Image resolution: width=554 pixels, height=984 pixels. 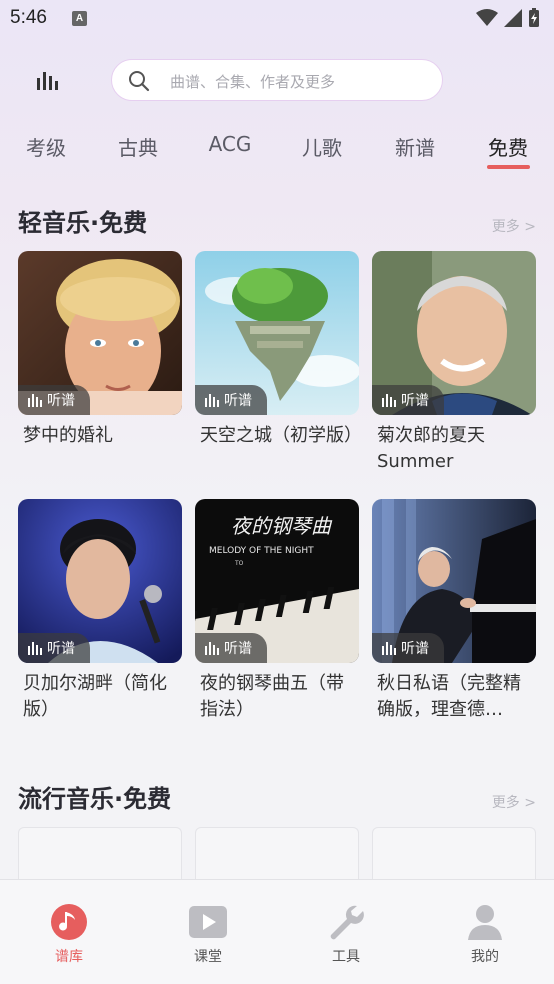 I want to click on section-title-pop-music: 流行音乐·免费, so click(x=95, y=799).